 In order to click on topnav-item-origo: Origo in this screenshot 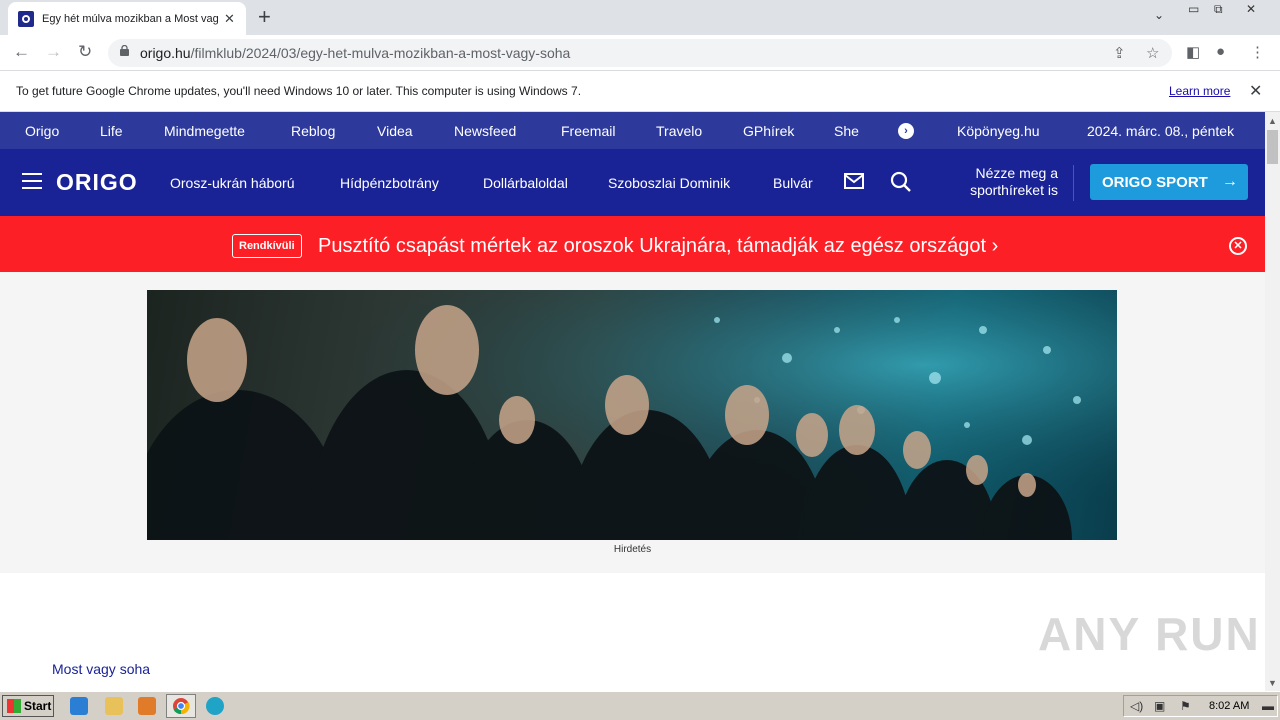, I will do `click(42, 131)`.